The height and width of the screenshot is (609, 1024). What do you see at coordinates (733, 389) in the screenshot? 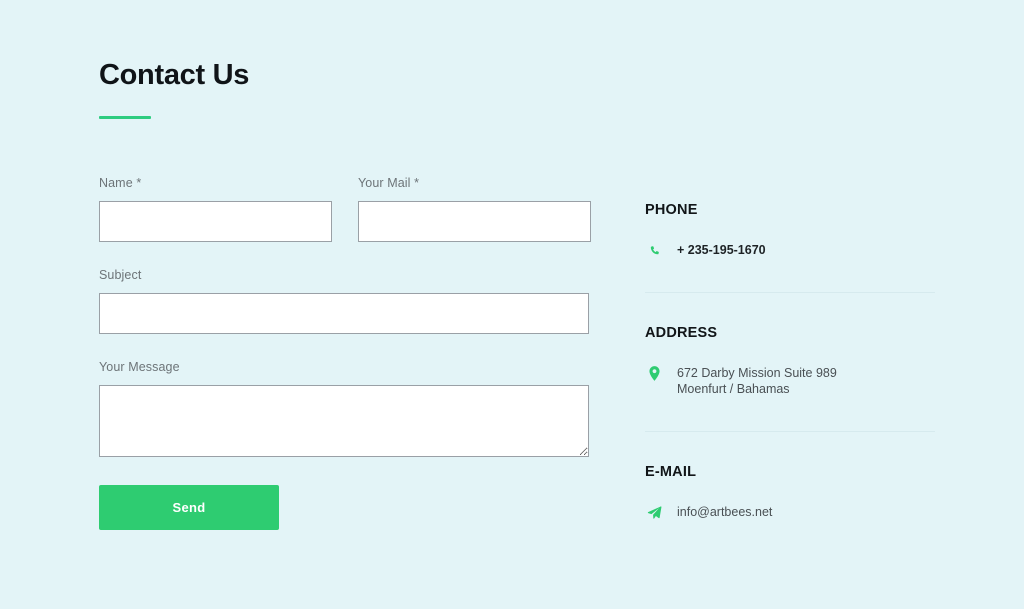
I see `address-line-2: Moenfurt / Bahamas` at bounding box center [733, 389].